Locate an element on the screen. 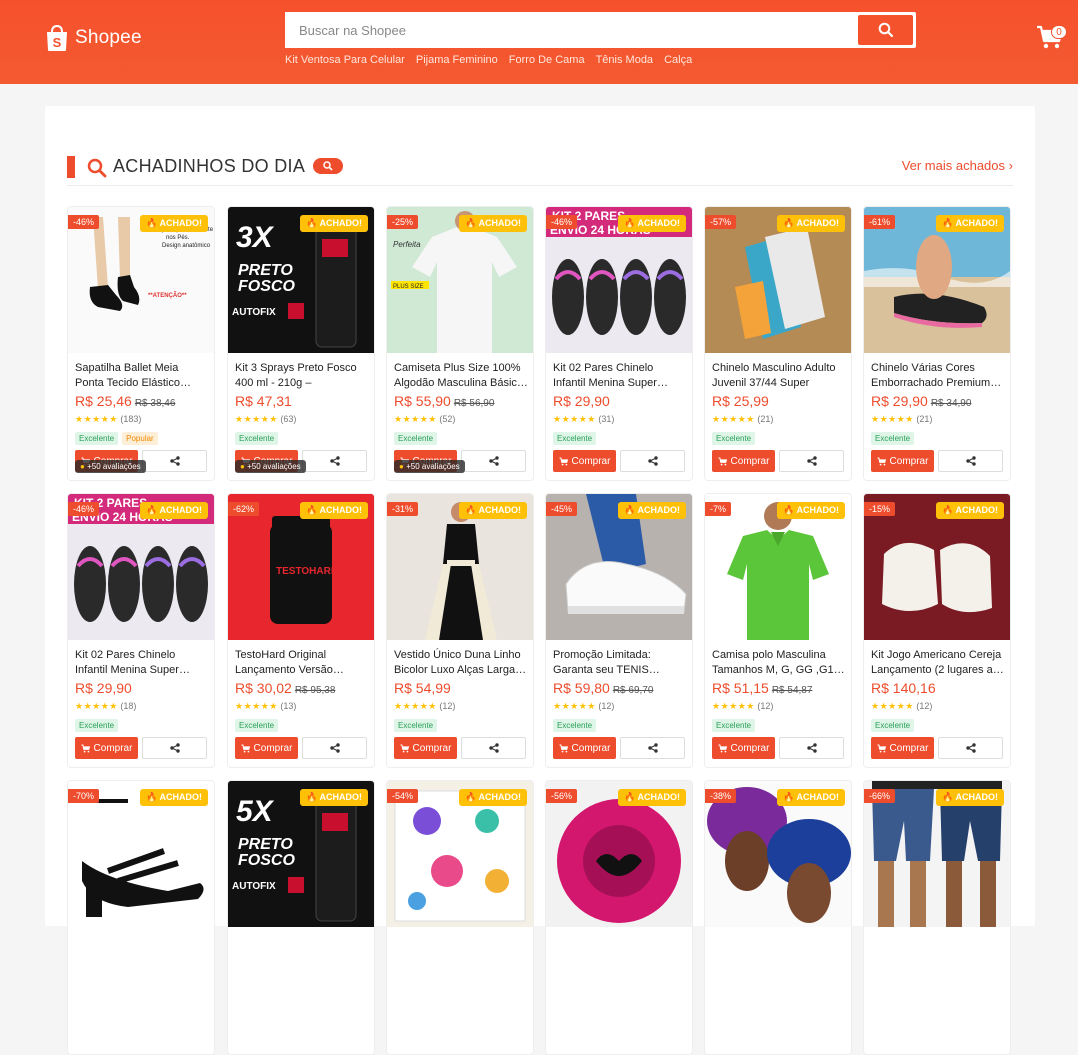 This screenshot has width=1078, height=1055. svg-text: FOSCO is located at coordinates (266, 286).